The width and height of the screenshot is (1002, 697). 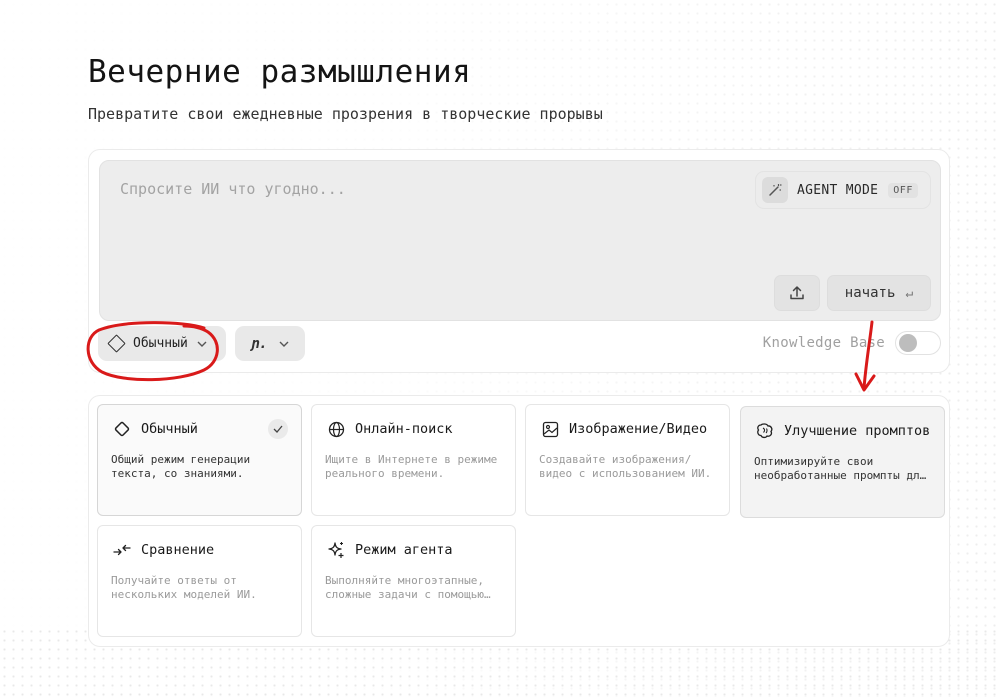 What do you see at coordinates (259, 343) in the screenshot?
I see `model-logo-icon: ɲ.` at bounding box center [259, 343].